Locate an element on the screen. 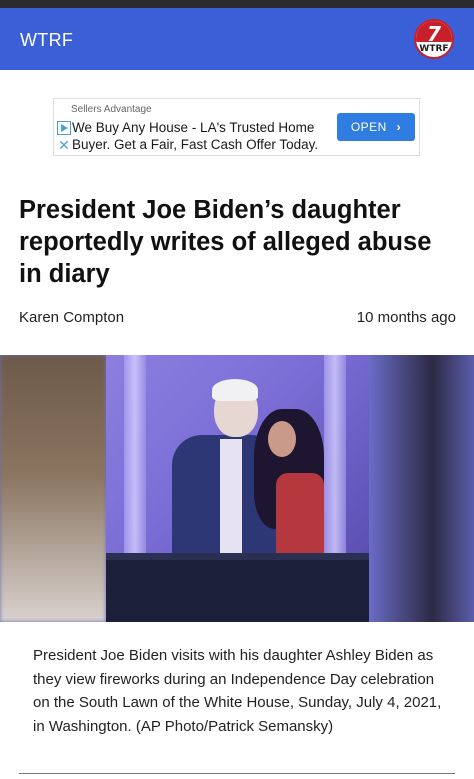 The width and height of the screenshot is (474, 779). divider is located at coordinates (237, 773).